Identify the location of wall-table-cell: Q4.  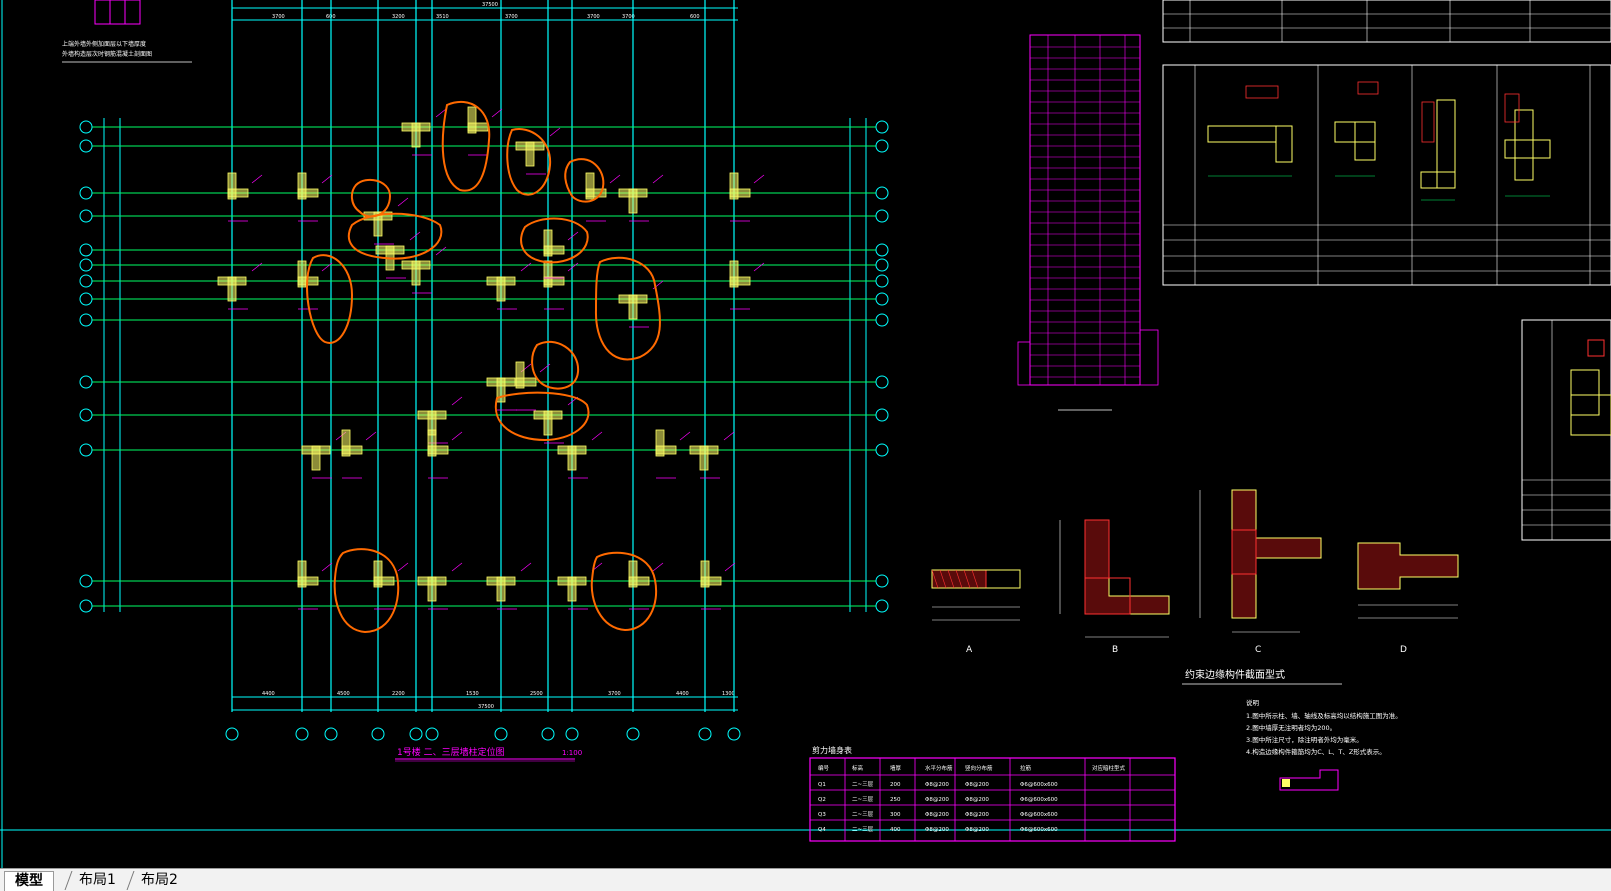
(822, 830).